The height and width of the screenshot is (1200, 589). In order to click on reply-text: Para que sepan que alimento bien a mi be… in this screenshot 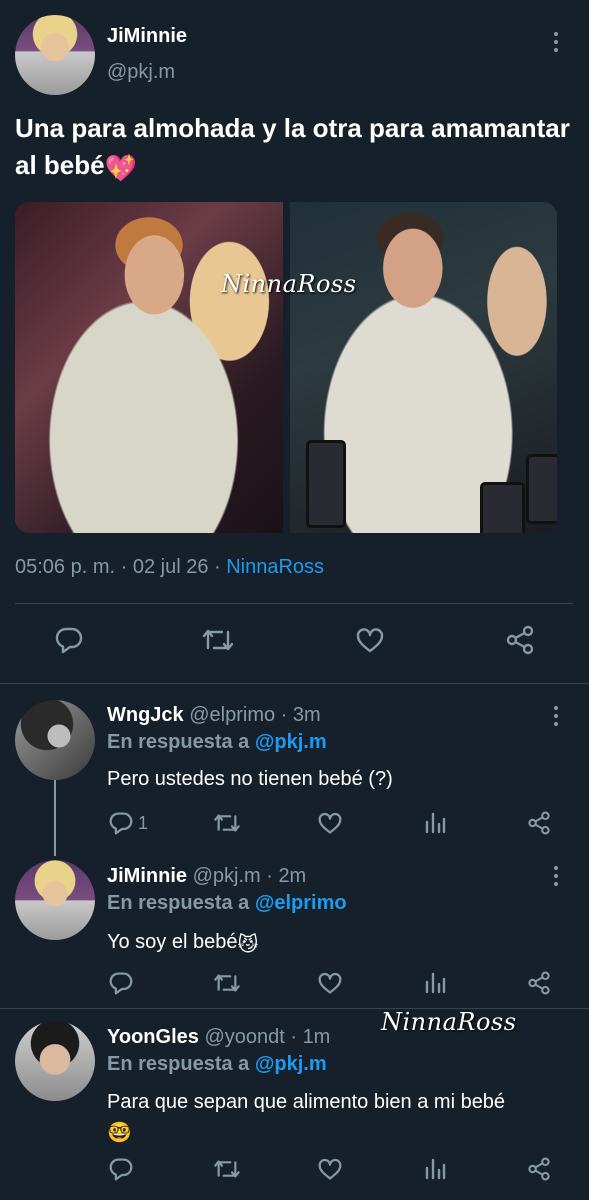, I will do `click(337, 1117)`.